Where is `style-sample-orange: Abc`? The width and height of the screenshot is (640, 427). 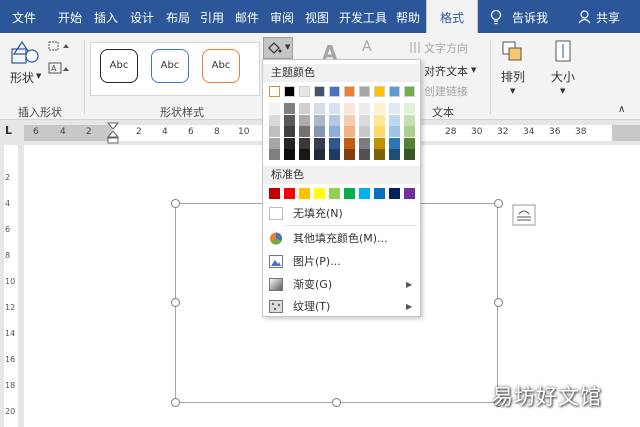
style-sample-orange: Abc is located at coordinates (221, 66).